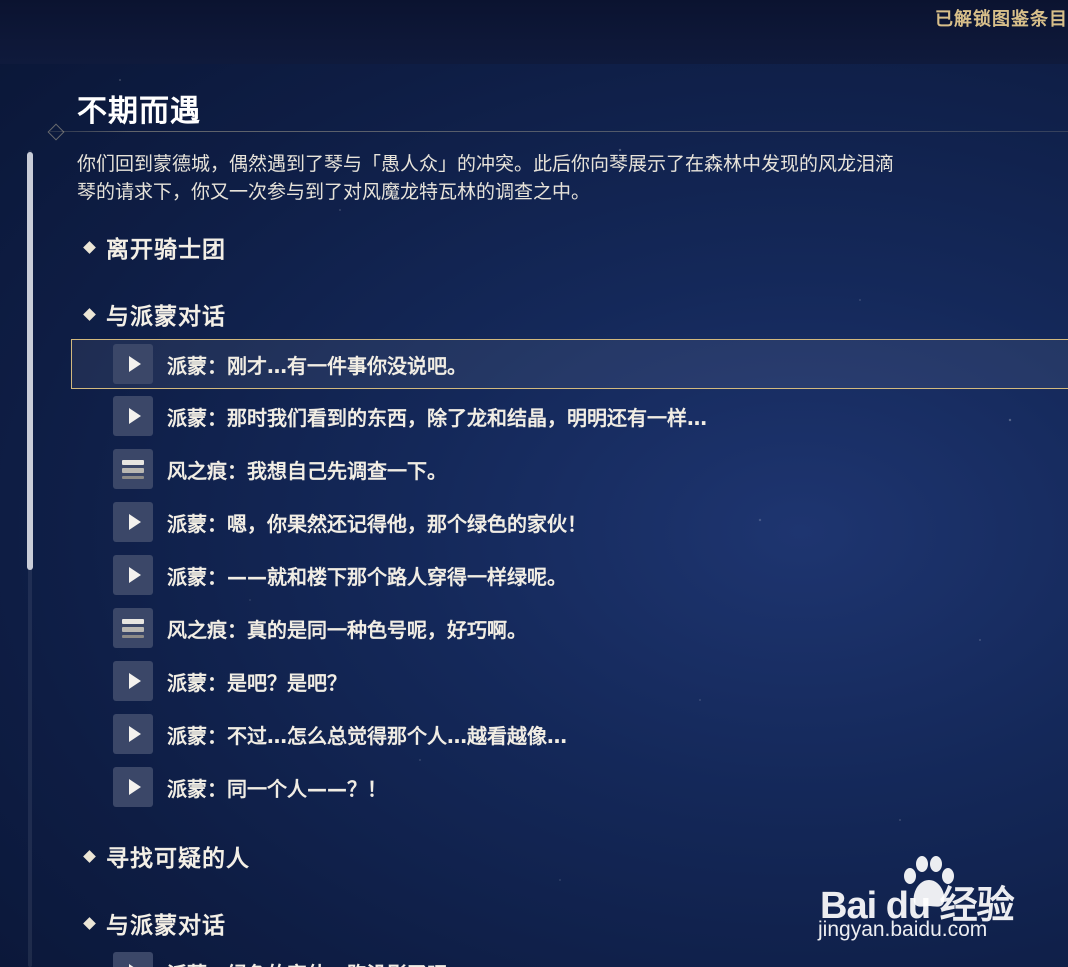 Image resolution: width=1068 pixels, height=967 pixels. What do you see at coordinates (178, 859) in the screenshot?
I see `section-label: 寻找可疑的人` at bounding box center [178, 859].